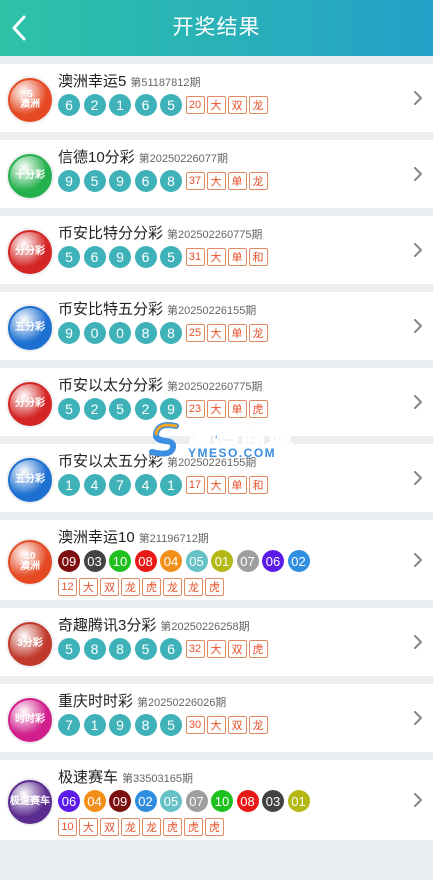 Image resolution: width=433 pixels, height=880 pixels. What do you see at coordinates (195, 181) in the screenshot?
I see `result-tag: 37` at bounding box center [195, 181].